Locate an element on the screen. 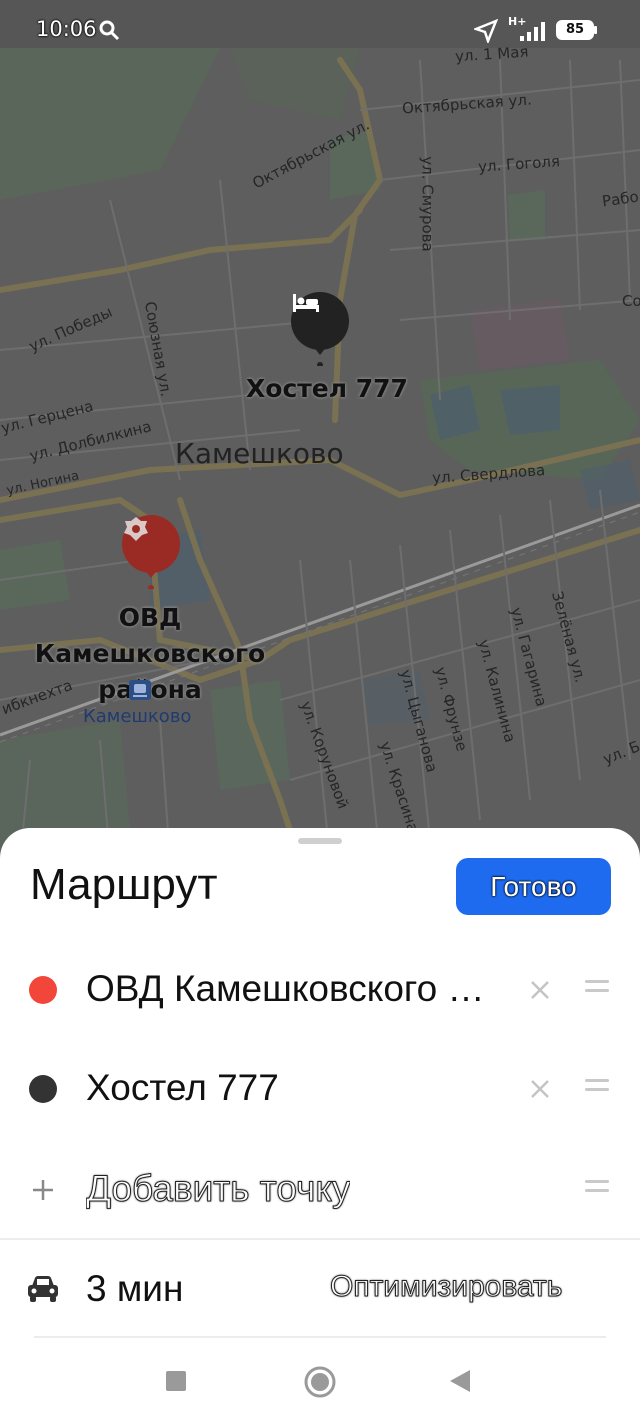 The image size is (640, 1423). route-point-label: ОВД Камешковского района is located at coordinates (288, 989).